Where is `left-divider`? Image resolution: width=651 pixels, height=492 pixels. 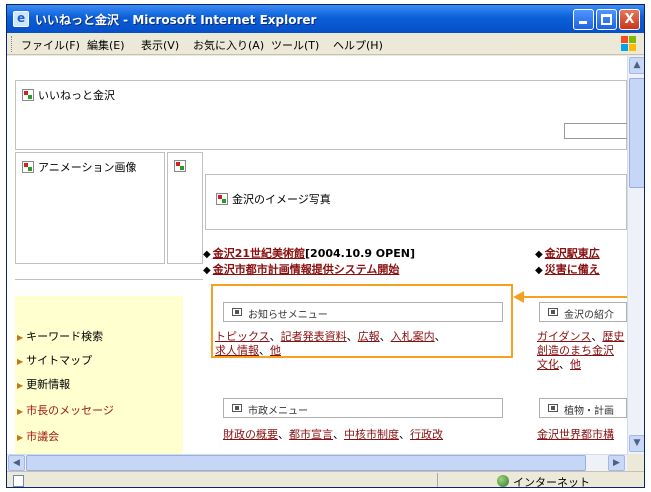
left-divider is located at coordinates (109, 272).